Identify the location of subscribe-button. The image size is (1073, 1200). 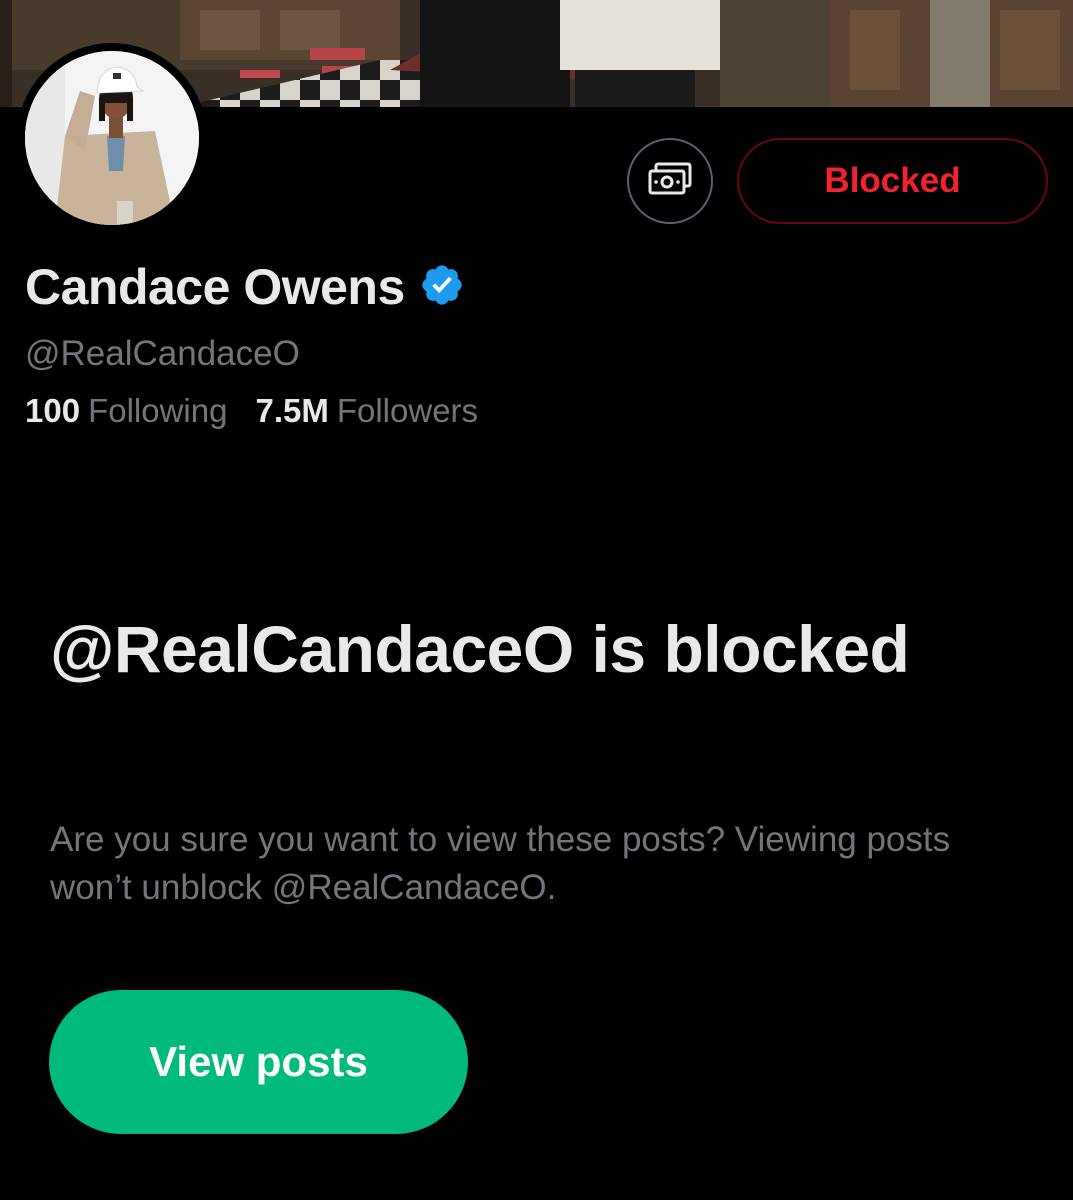
(670, 181).